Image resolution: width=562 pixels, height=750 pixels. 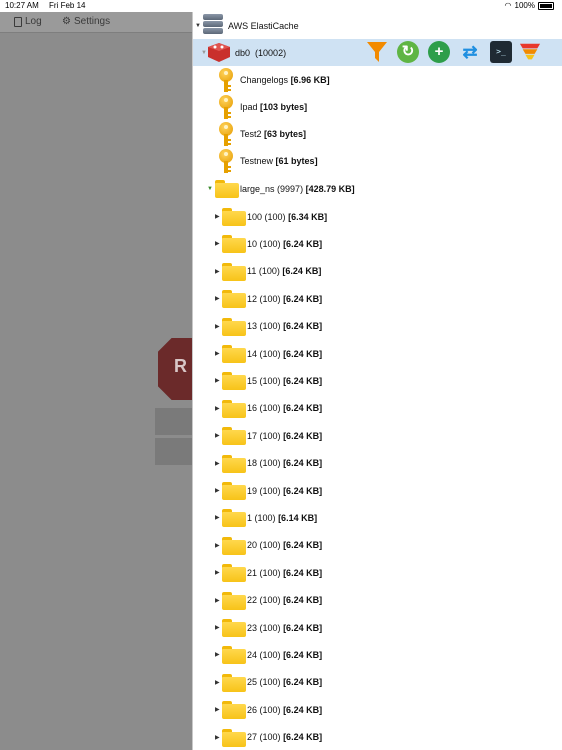 I want to click on add-icon: +, so click(x=439, y=52).